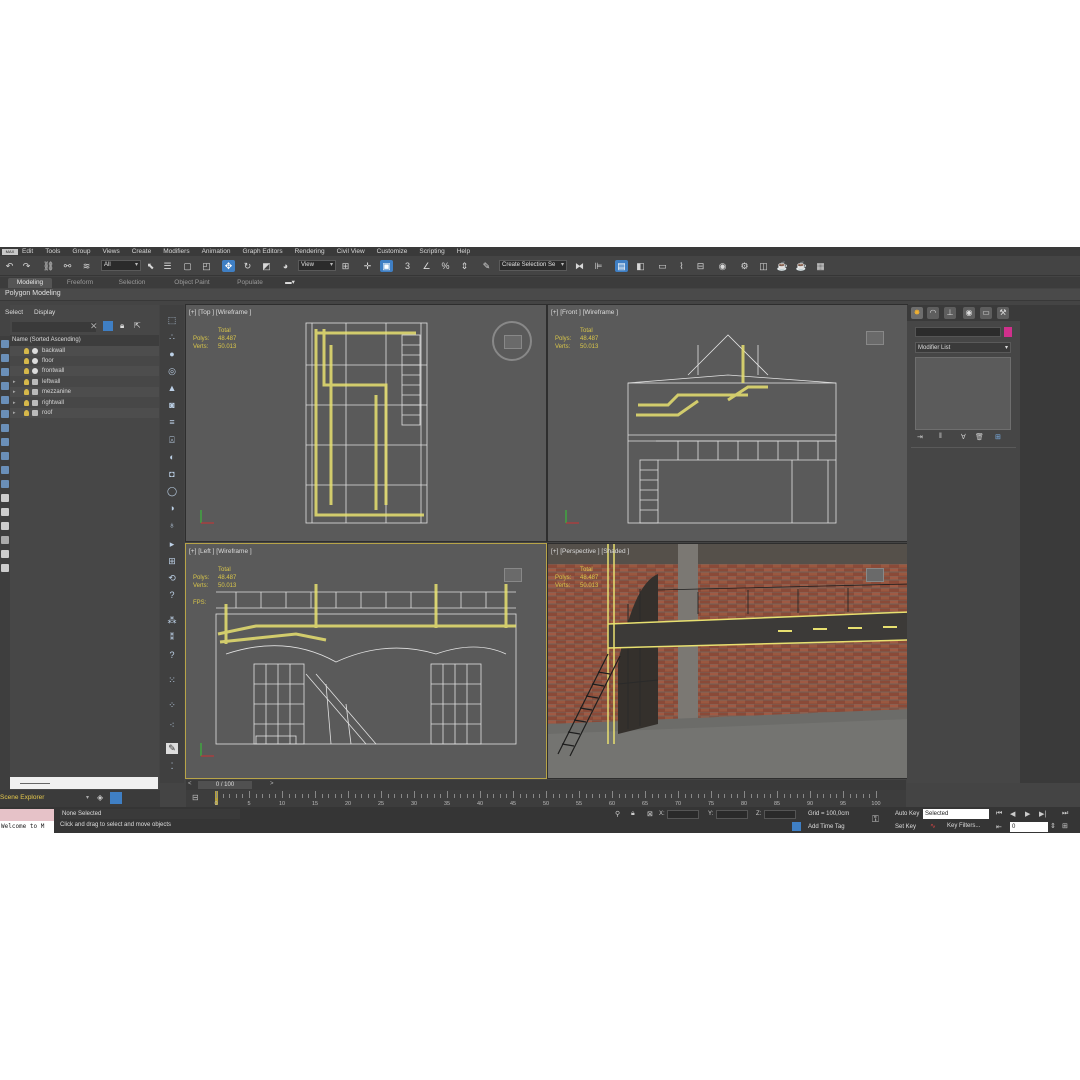  What do you see at coordinates (533, 265) in the screenshot?
I see `named-selection-set-dropdown: Create Selection Se` at bounding box center [533, 265].